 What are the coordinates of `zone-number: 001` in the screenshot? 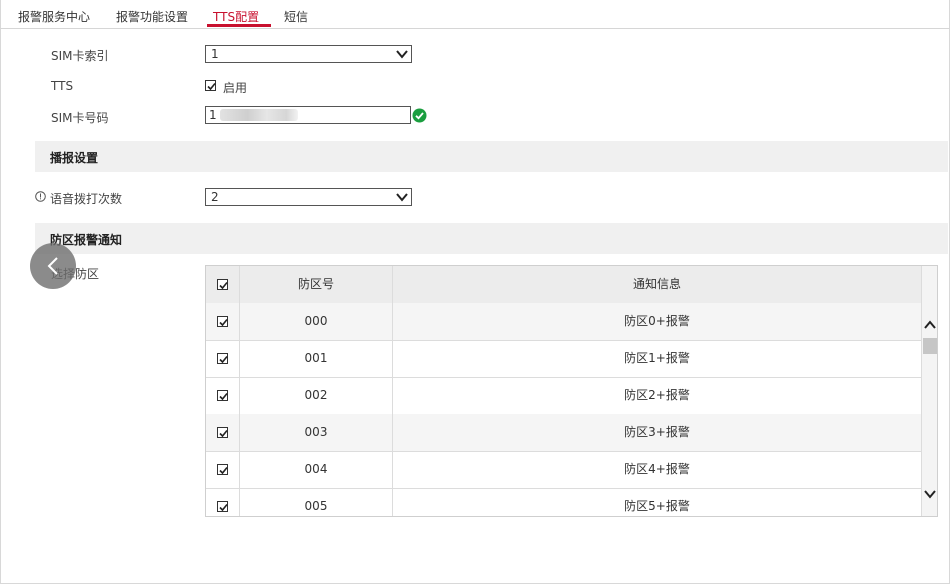 It's located at (316, 358).